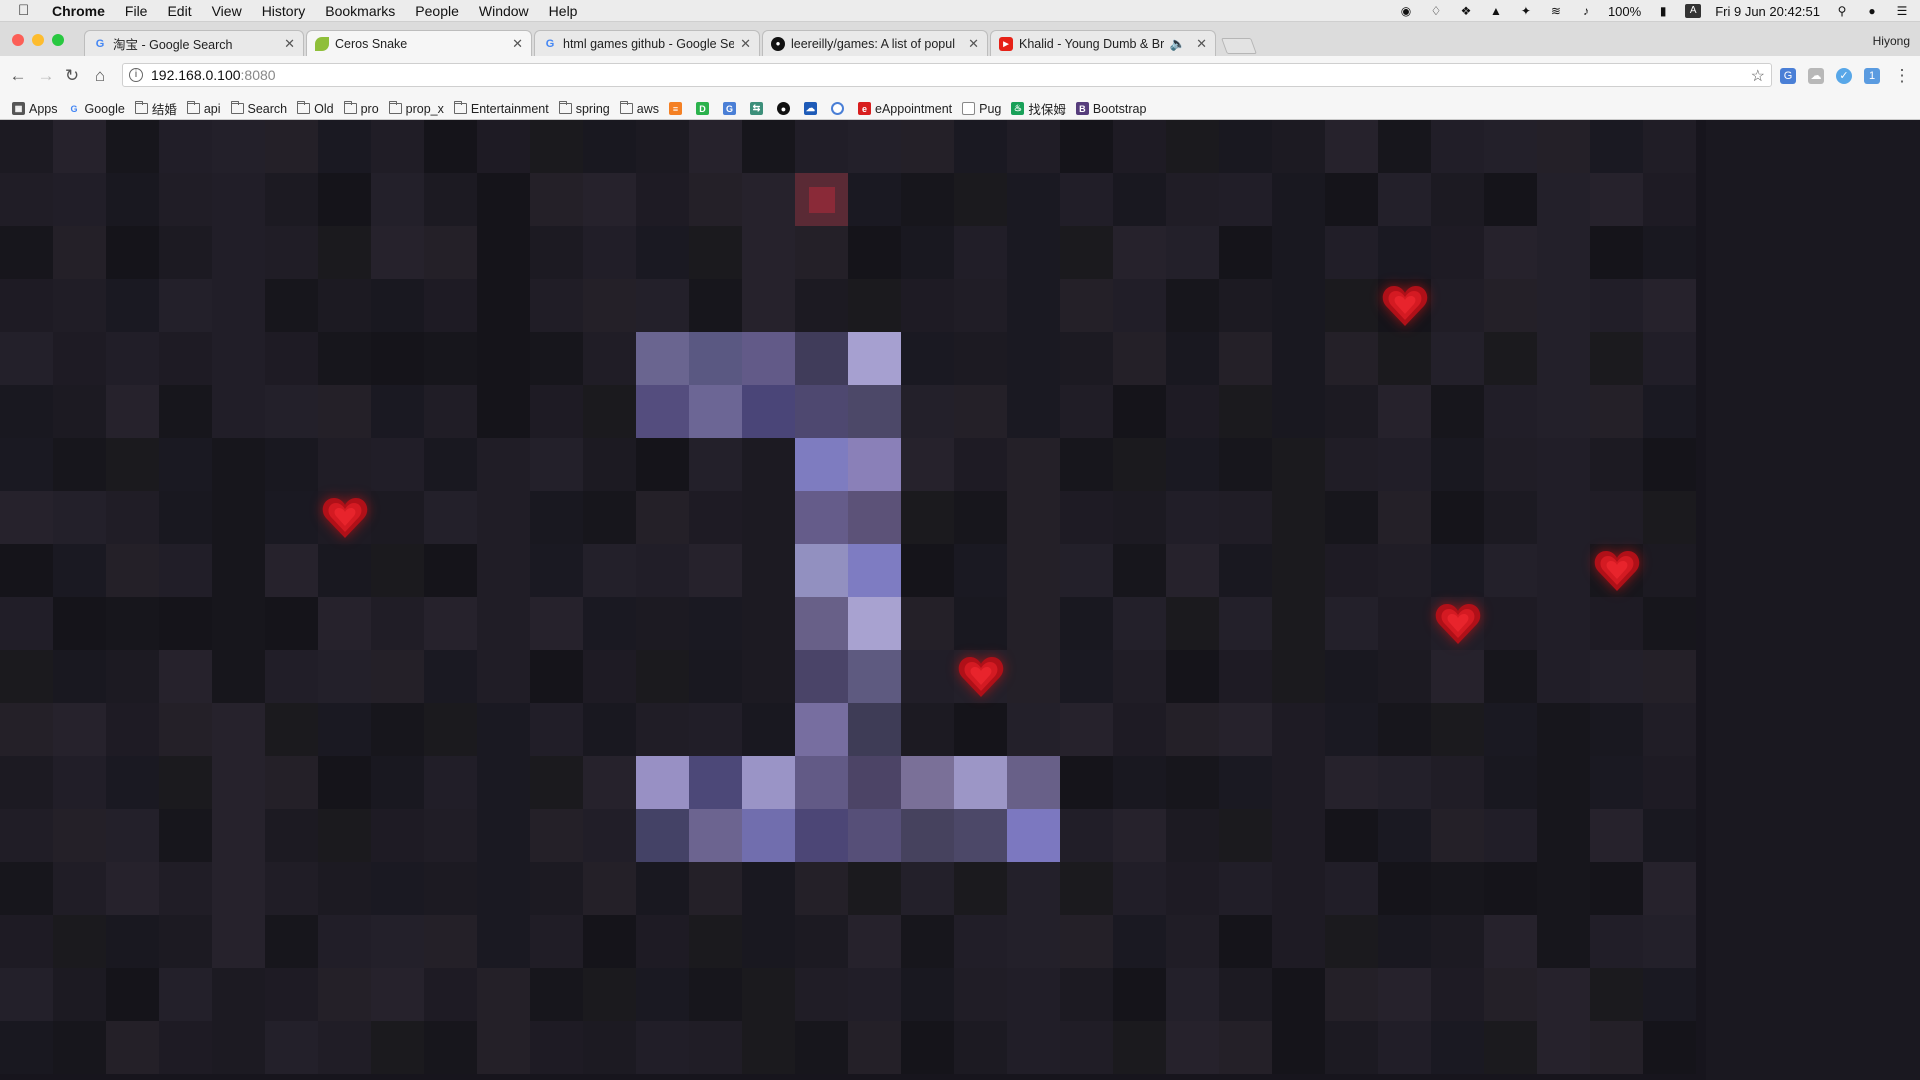 The image size is (1920, 1080). I want to click on bookmark-folder-jiehun: 结婚, so click(155, 108).